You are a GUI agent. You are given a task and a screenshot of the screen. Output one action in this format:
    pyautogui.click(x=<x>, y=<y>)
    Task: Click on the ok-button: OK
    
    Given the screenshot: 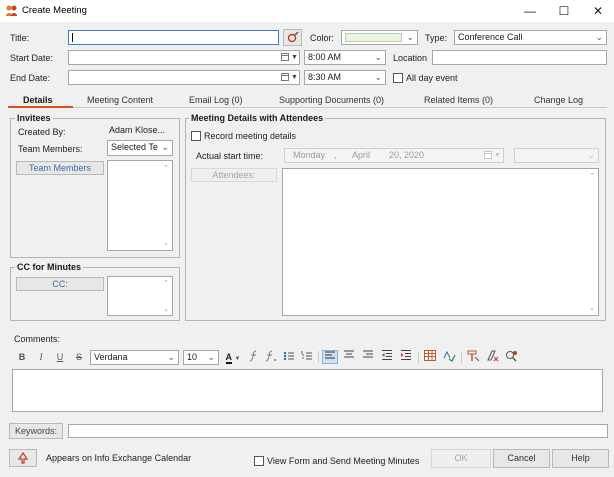 What is the action you would take?
    pyautogui.click(x=461, y=458)
    